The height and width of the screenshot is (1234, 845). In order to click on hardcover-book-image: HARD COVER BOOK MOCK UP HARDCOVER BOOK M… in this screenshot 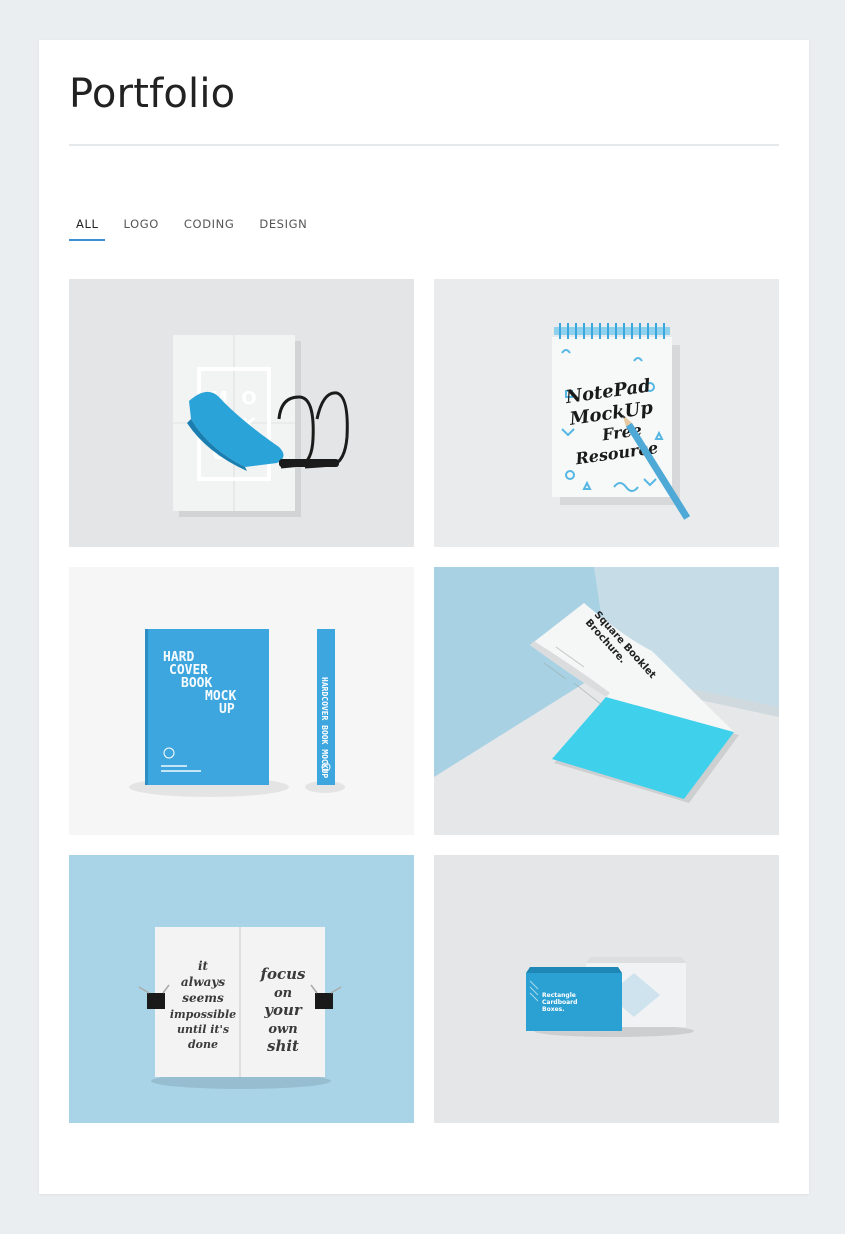, I will do `click(241, 701)`.